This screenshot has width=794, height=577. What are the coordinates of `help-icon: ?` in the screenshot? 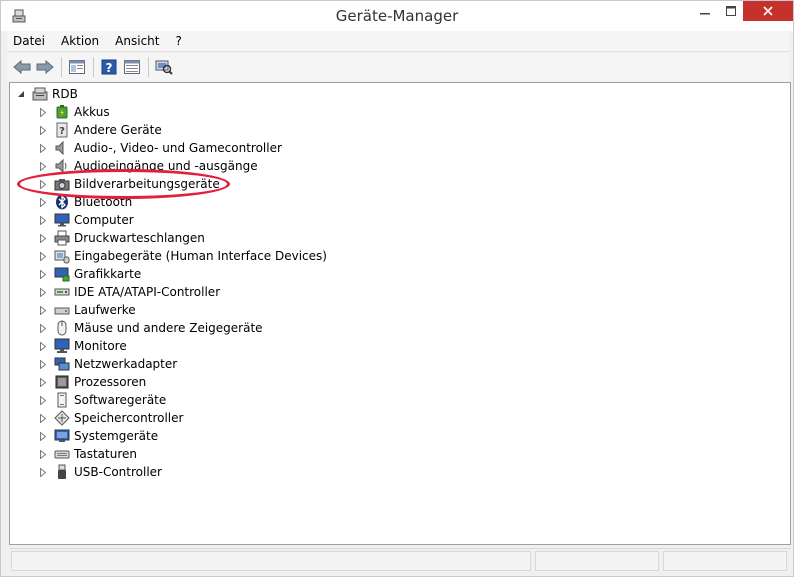 It's located at (109, 67).